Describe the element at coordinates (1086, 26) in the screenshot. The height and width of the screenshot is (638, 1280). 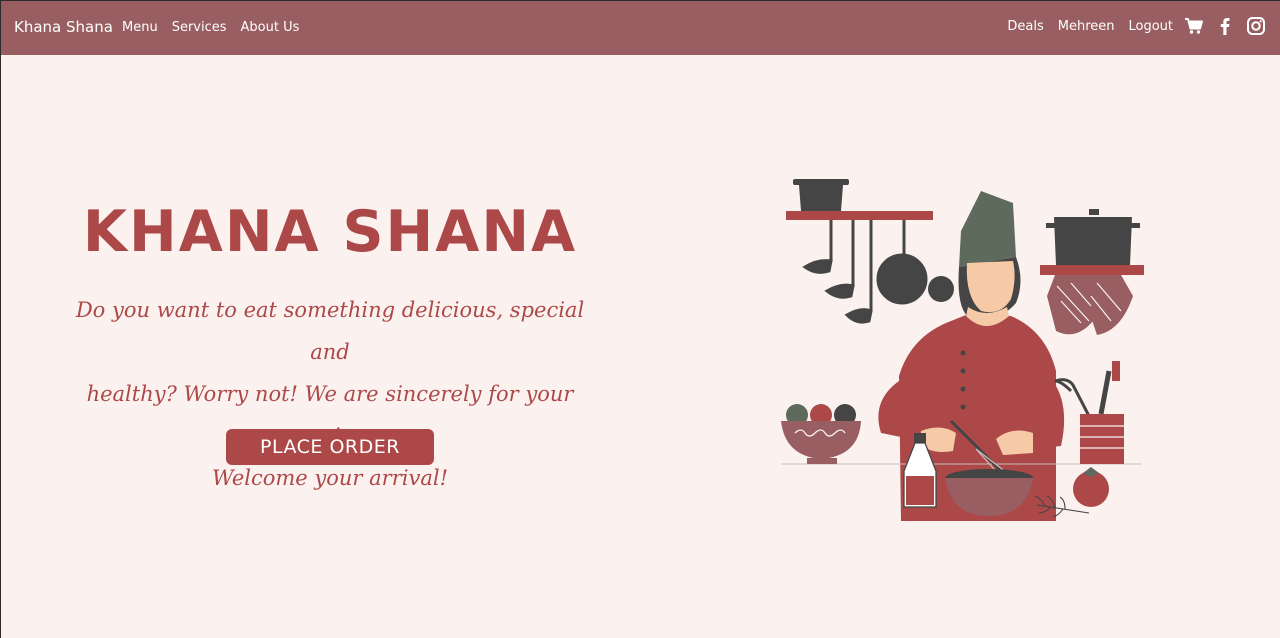
I see `nav-link-user-mehreen: Mehreen` at that location.